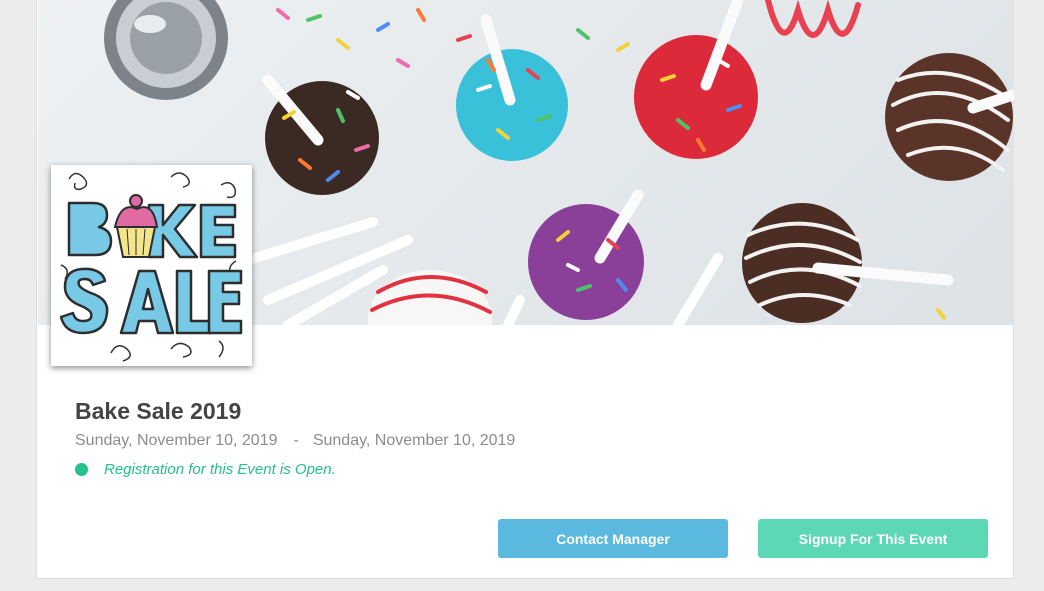 The image size is (1044, 591). I want to click on event-start-date: Sunday, November 10, 2019, so click(176, 440).